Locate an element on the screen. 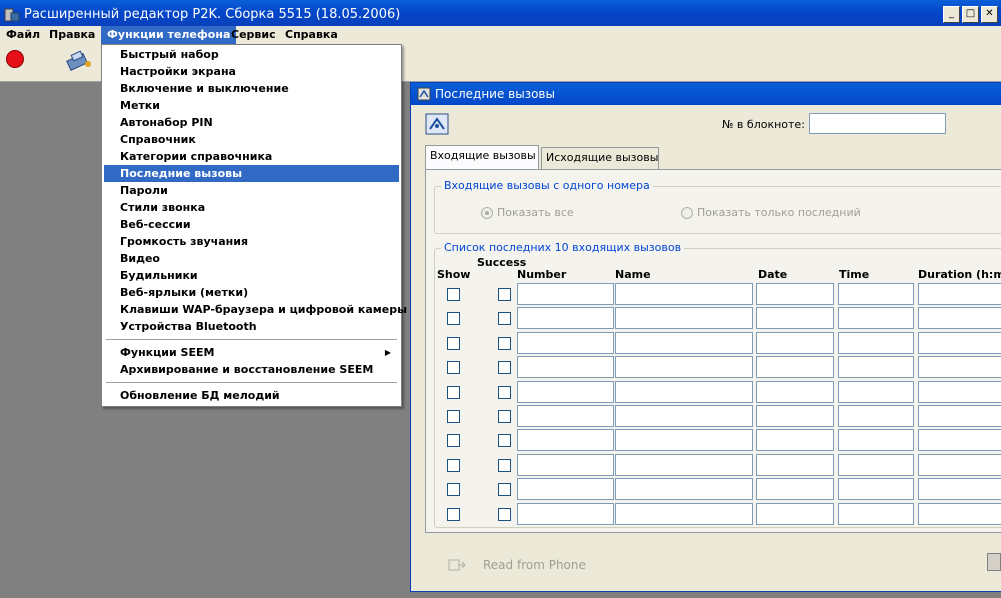 The height and width of the screenshot is (598, 1001). menu-edit: Правка is located at coordinates (72, 35).